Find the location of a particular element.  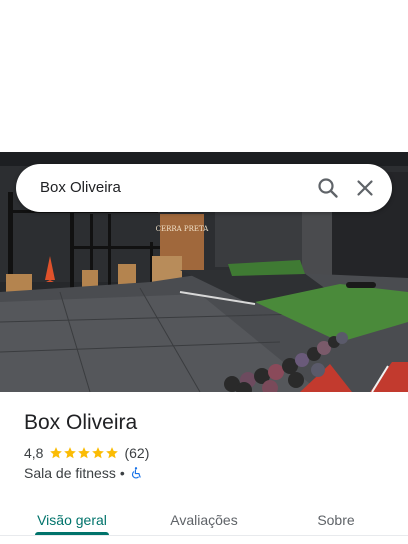

rating-row: 4,8 (62) is located at coordinates (86, 453).